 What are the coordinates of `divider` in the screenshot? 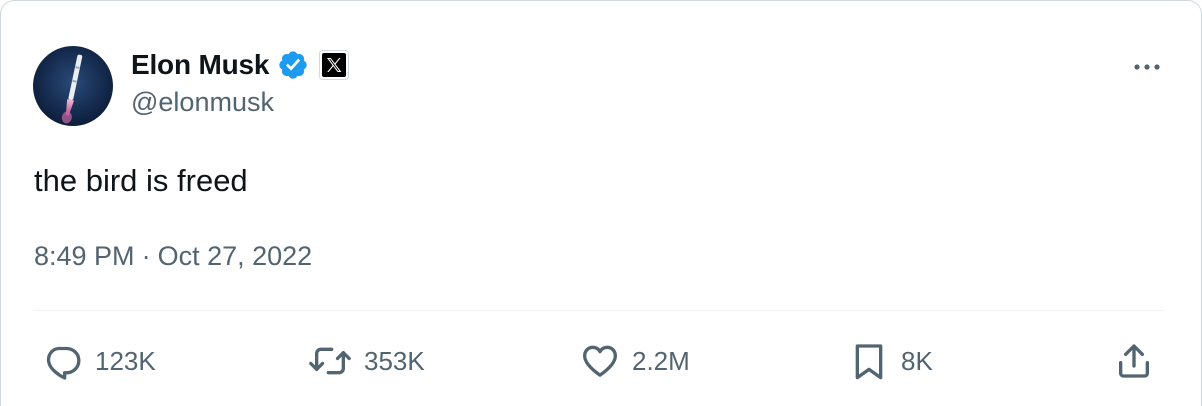 It's located at (599, 310).